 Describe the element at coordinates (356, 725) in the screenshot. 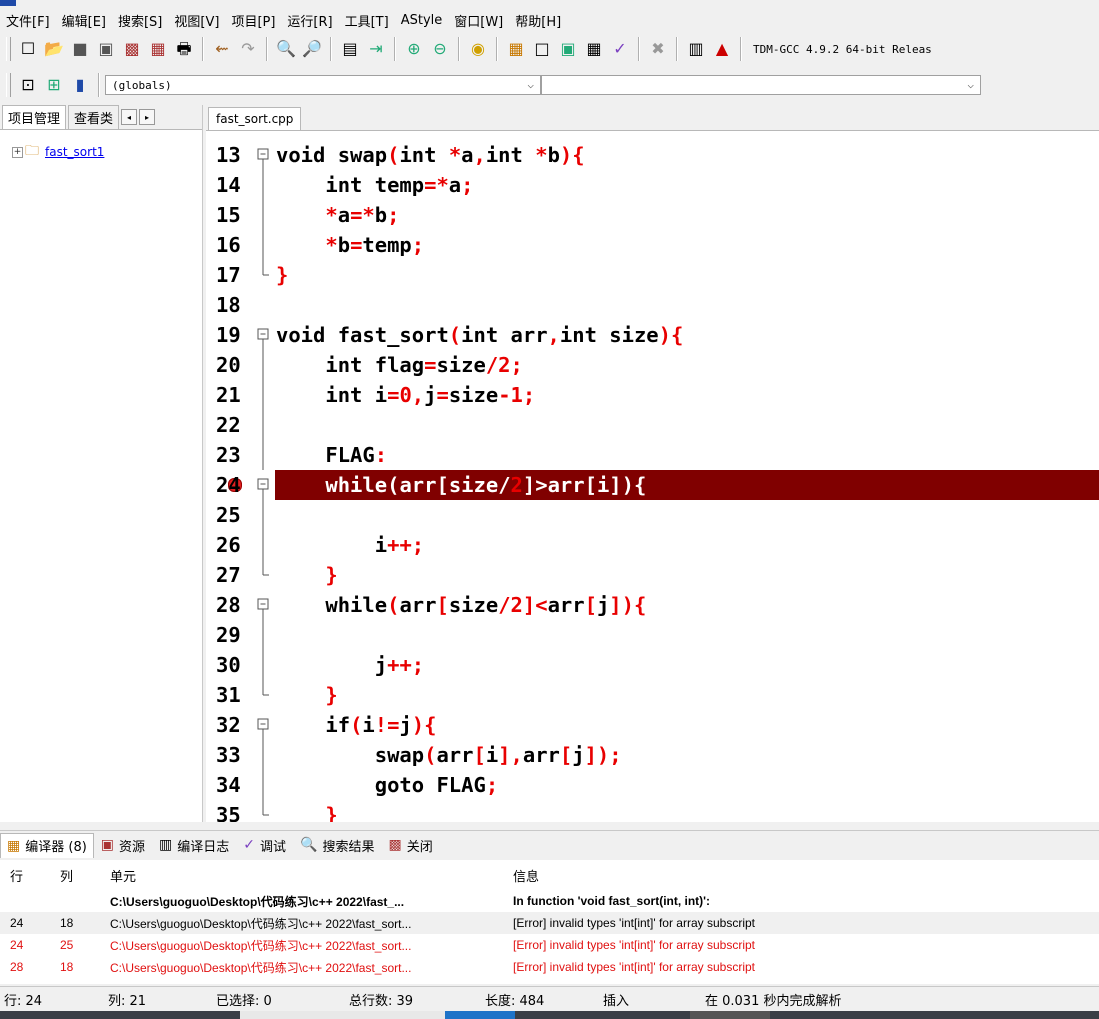

I see `code-text: if(i!=j){` at that location.